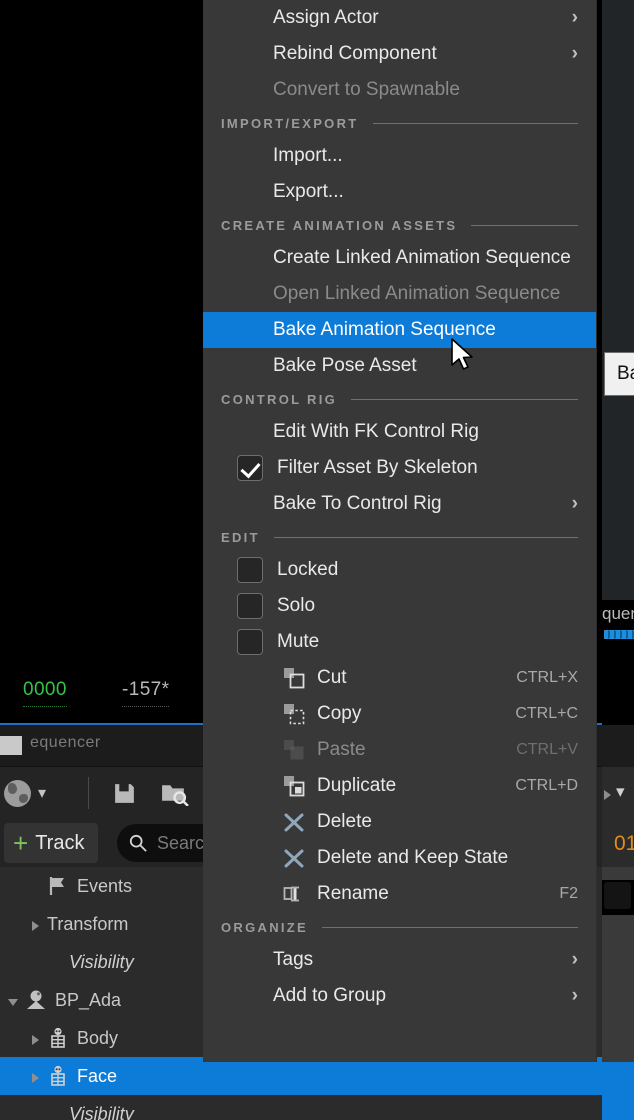 The image size is (634, 1120). What do you see at coordinates (330, 995) in the screenshot?
I see `menu-item-label: Add to Group` at bounding box center [330, 995].